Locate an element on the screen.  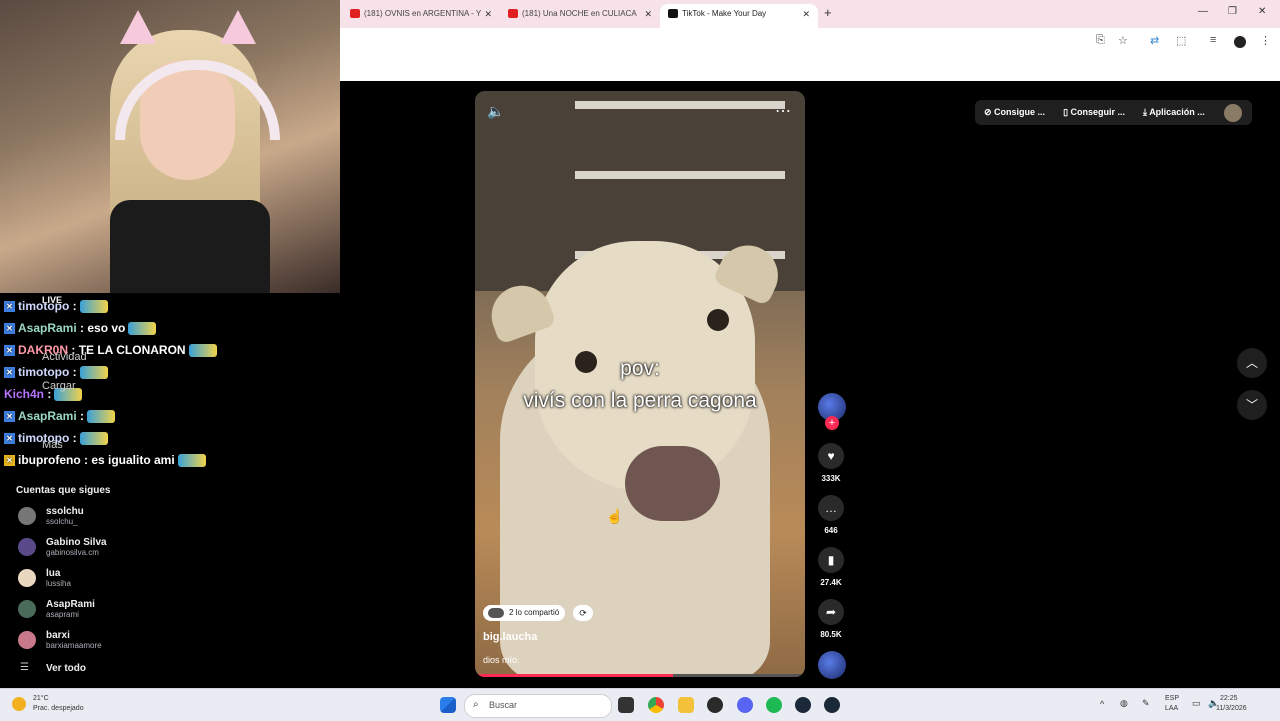
browser-toolbar: ⎘ ☆ ⇄ ⬚ ≡ ⋮ is located at coordinates (810, 42).